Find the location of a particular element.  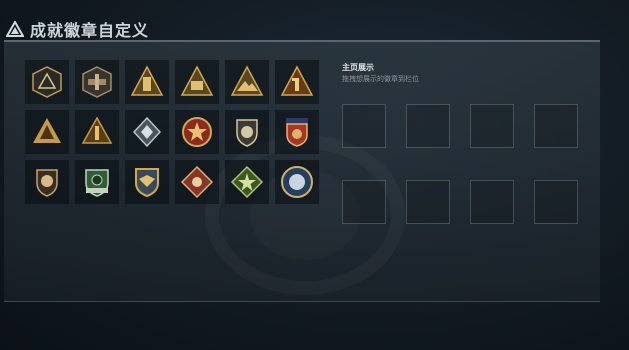

mountain-pass-badge-icon is located at coordinates (247, 80).